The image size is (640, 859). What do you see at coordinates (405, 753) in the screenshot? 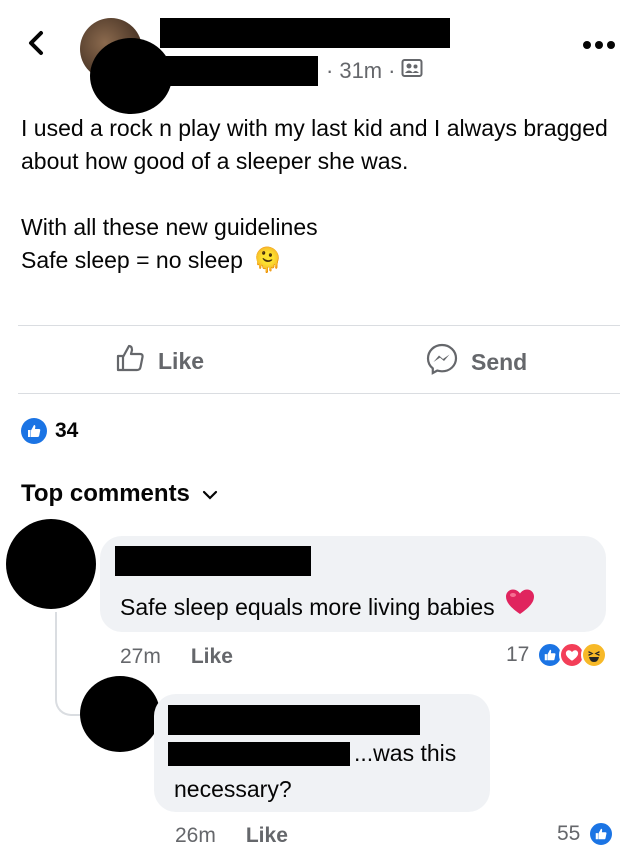
I see `comment-2-text-line-1: ...was this` at bounding box center [405, 753].